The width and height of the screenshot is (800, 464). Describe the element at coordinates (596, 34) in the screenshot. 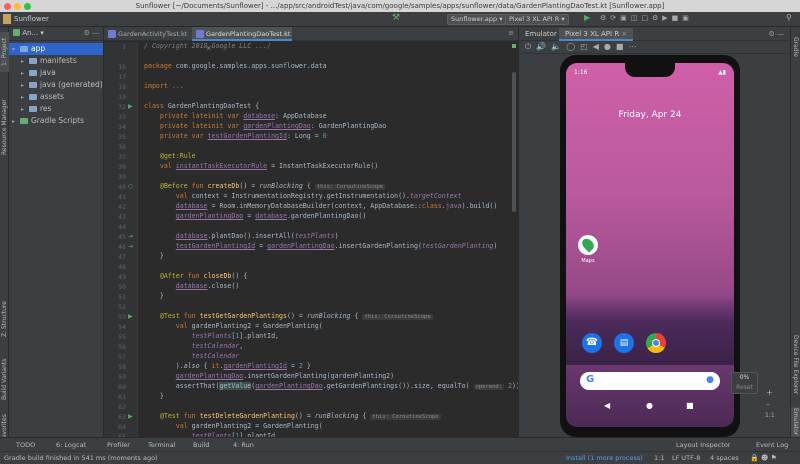

I see `tab-device: Pixel 3 XL API R ×` at that location.